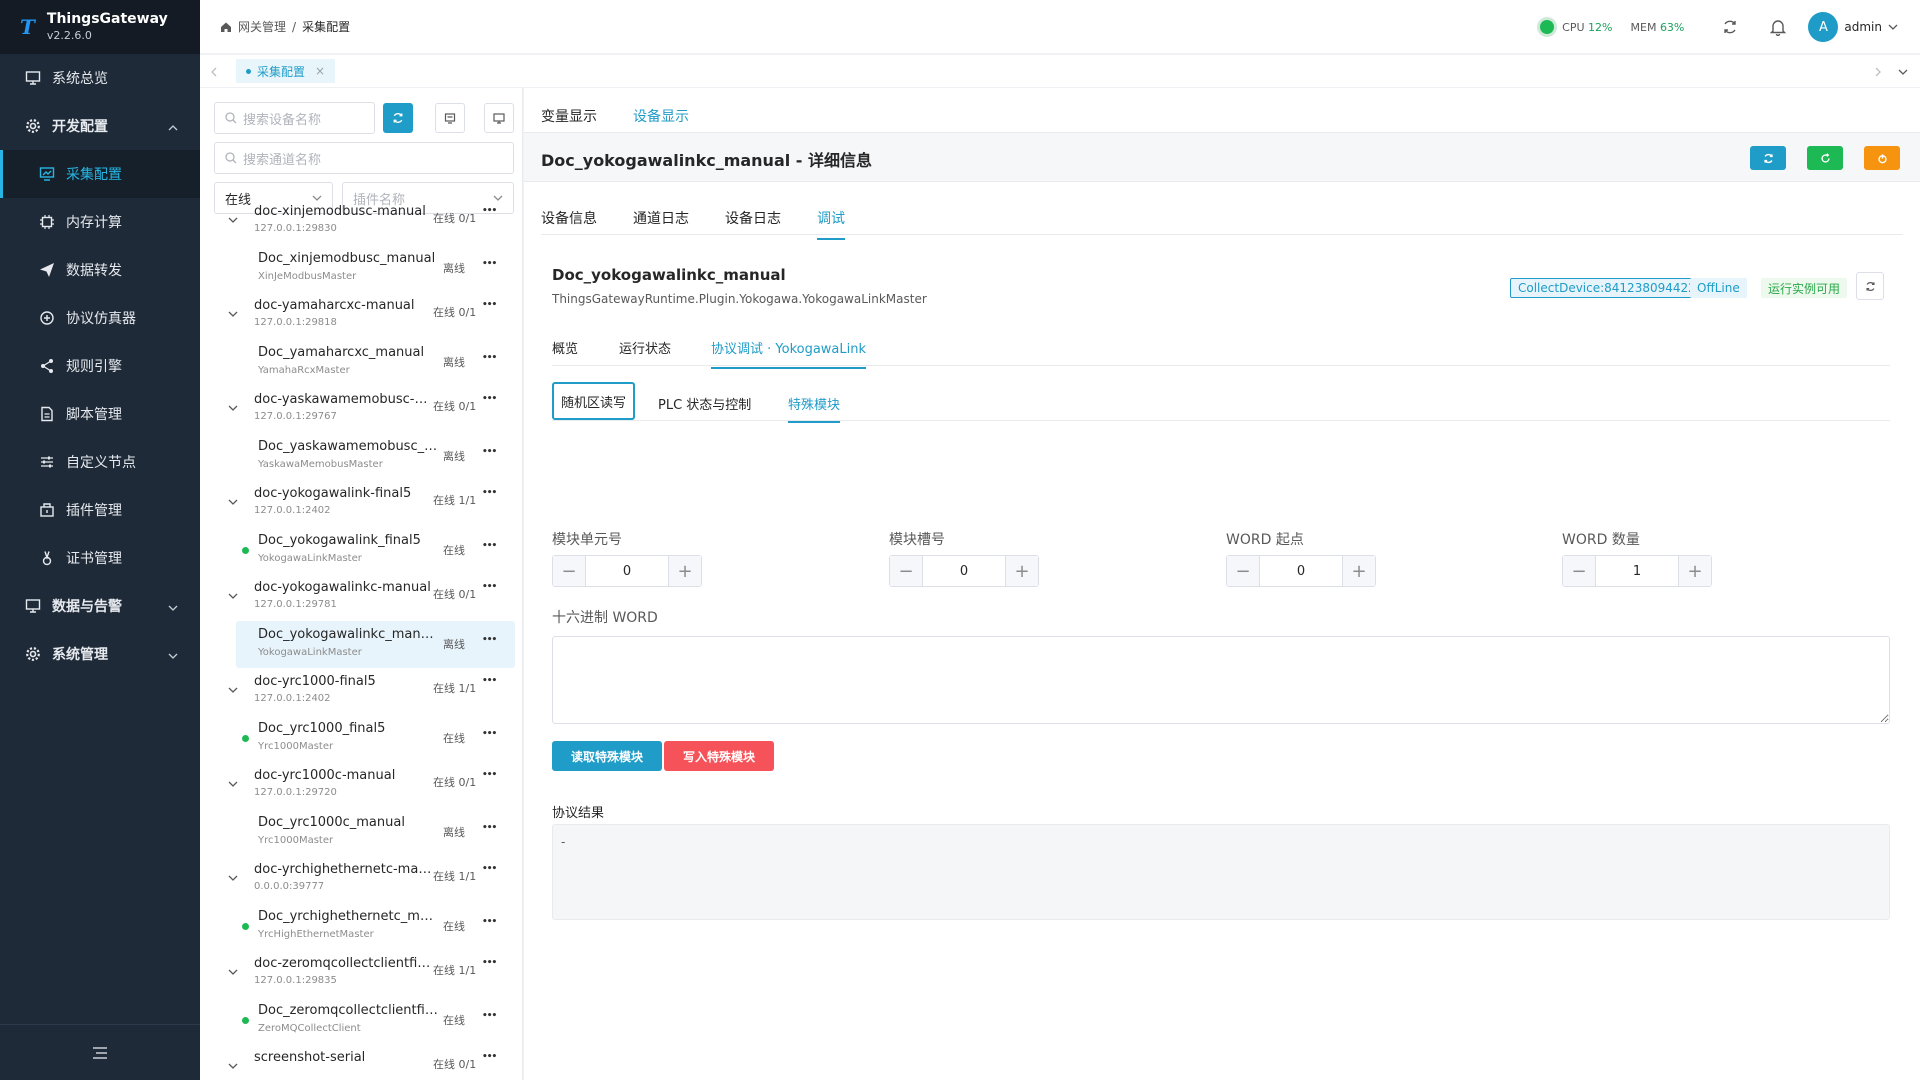  I want to click on collapse-menu-button, so click(100, 1052).